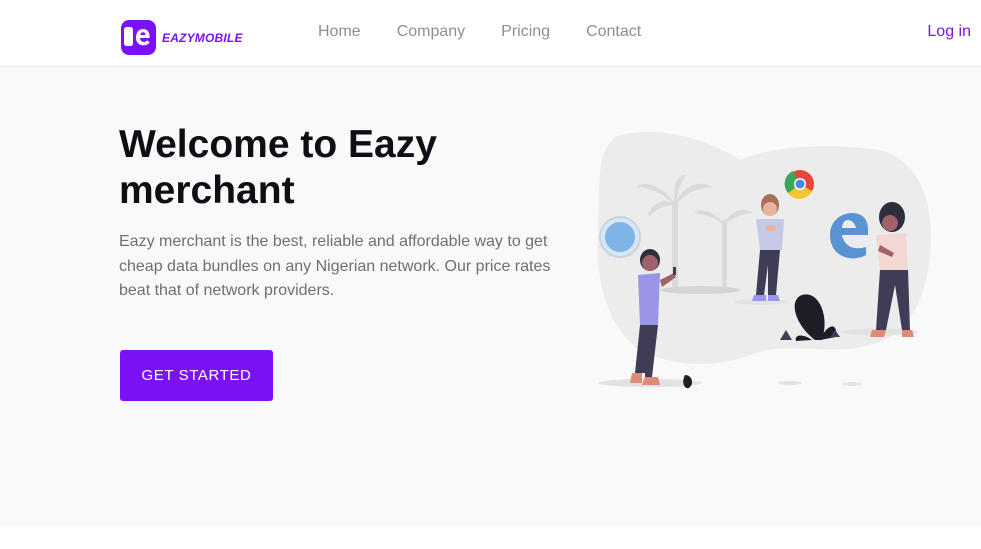 This screenshot has height=549, width=981. Describe the element at coordinates (949, 32) in the screenshot. I see `login-link: Log in` at that location.